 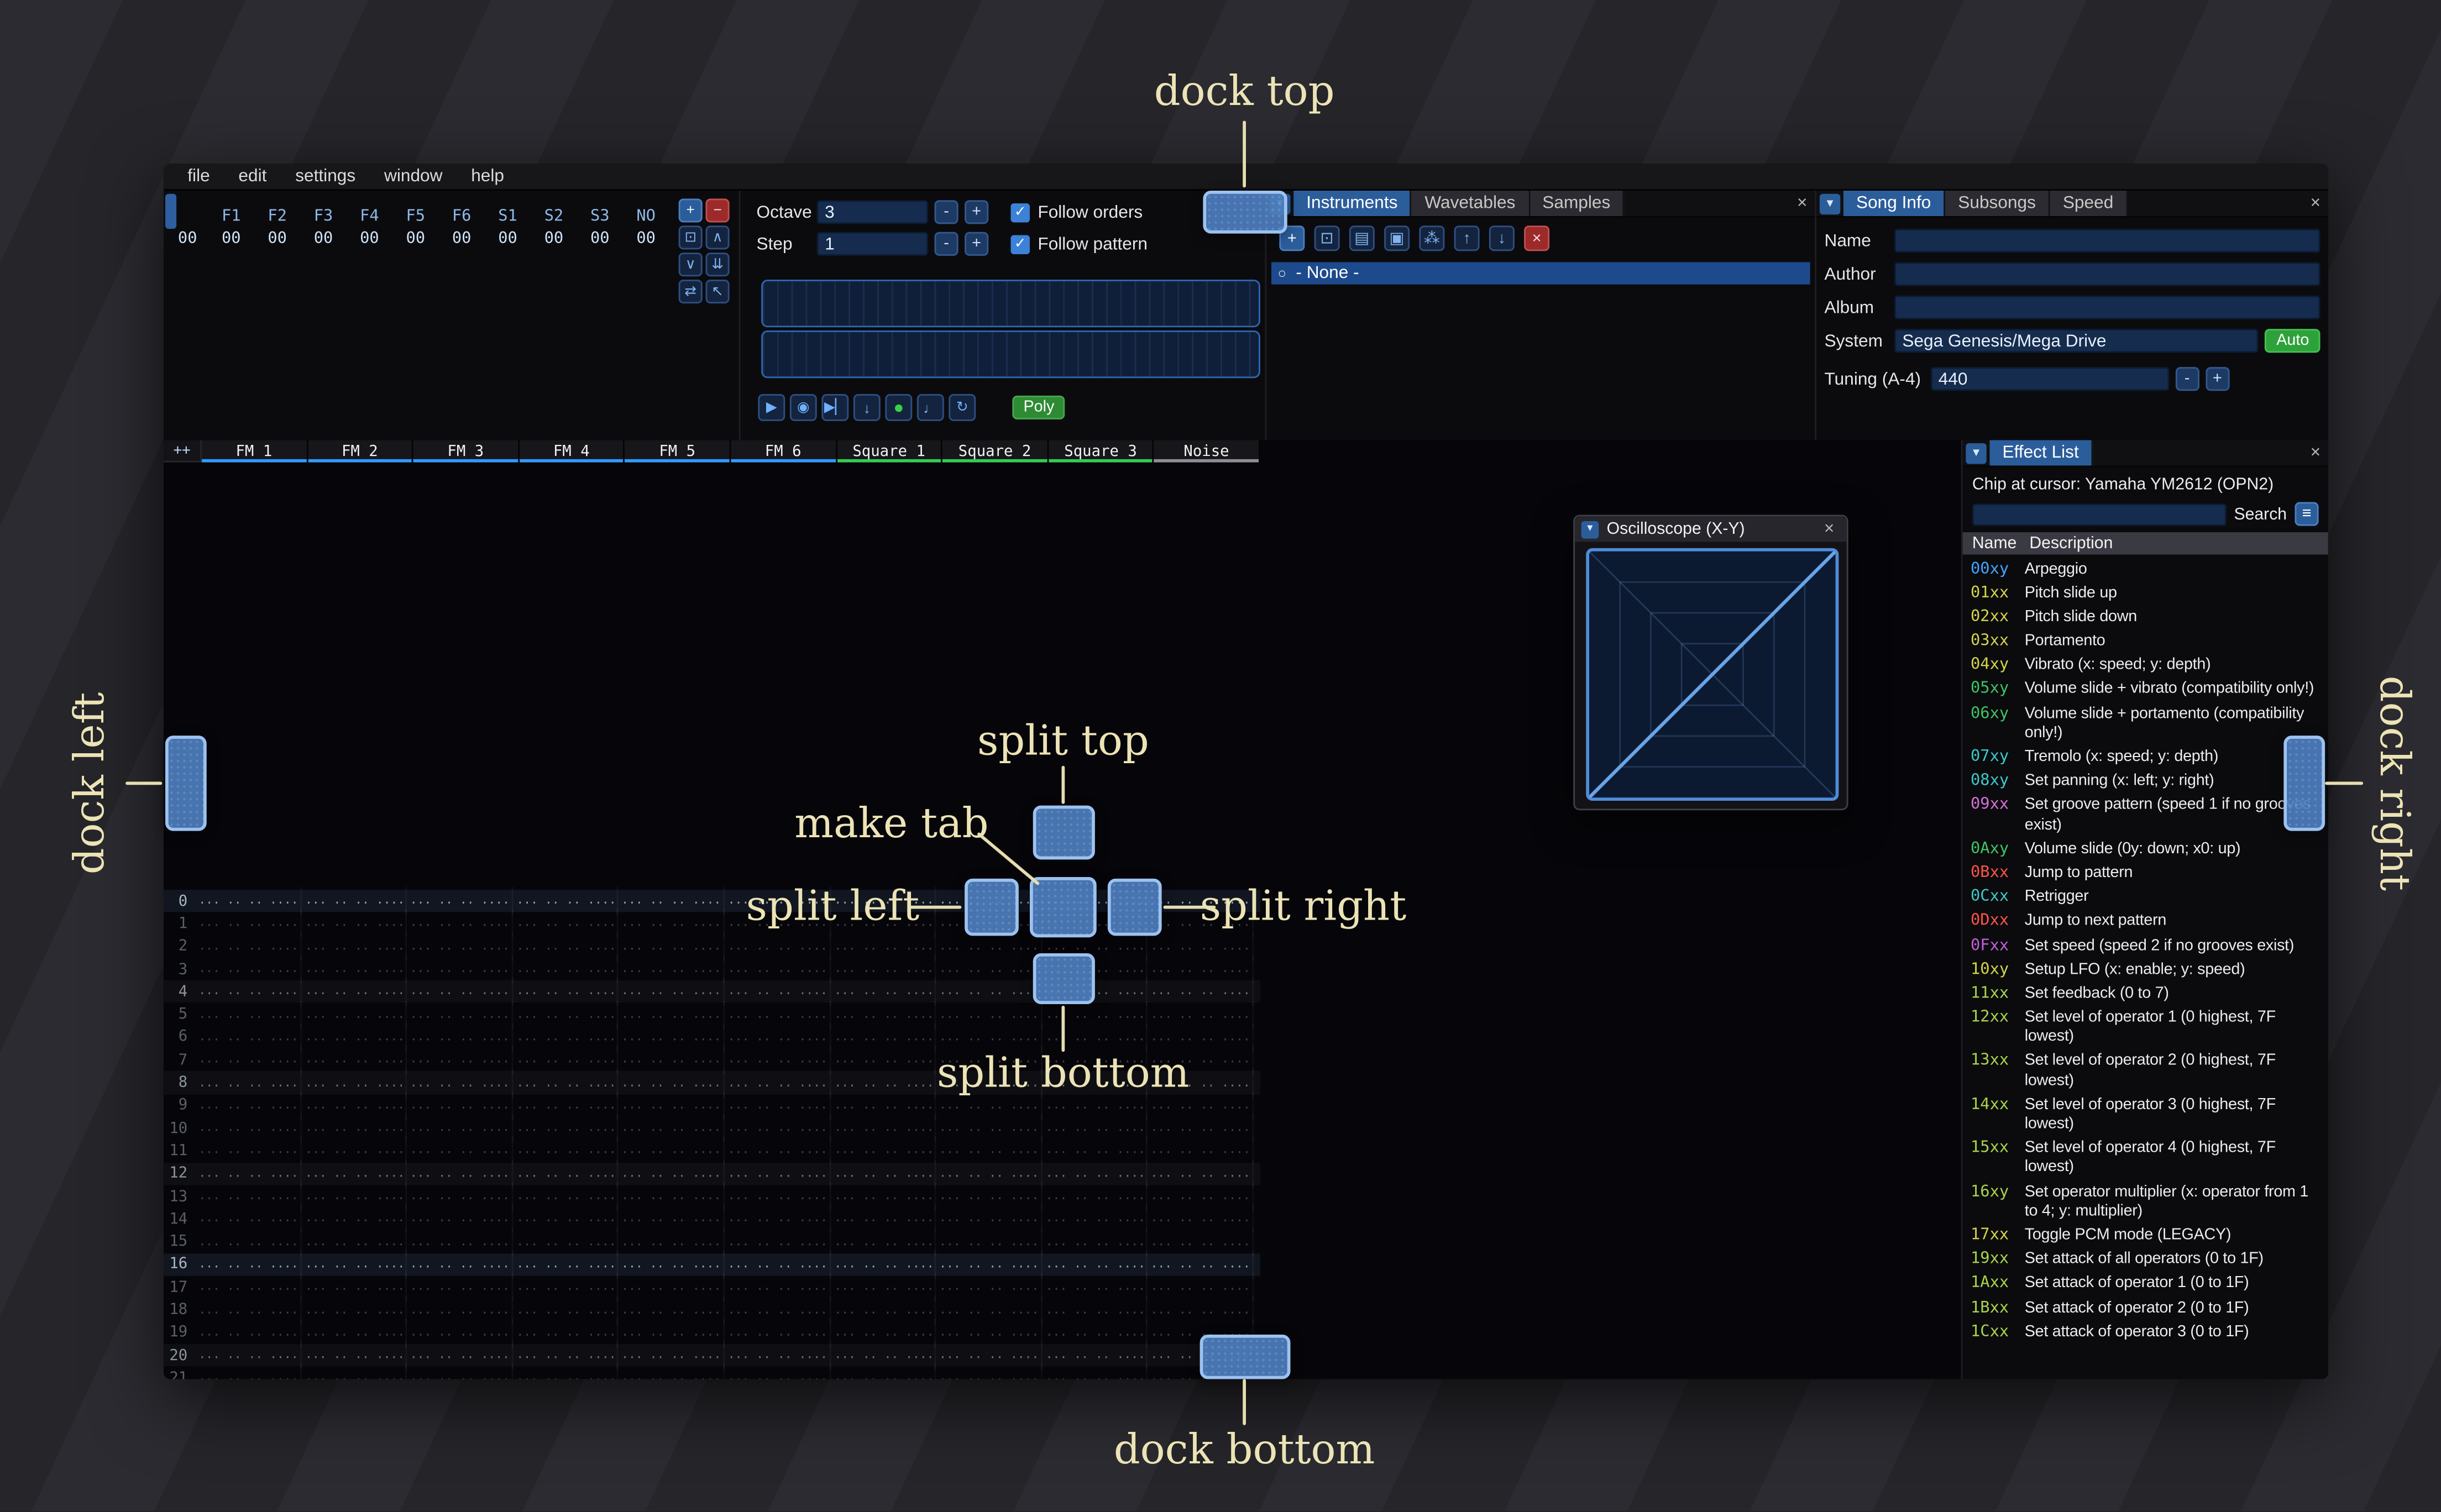 I want to click on octave-increase-button: +, so click(x=977, y=212).